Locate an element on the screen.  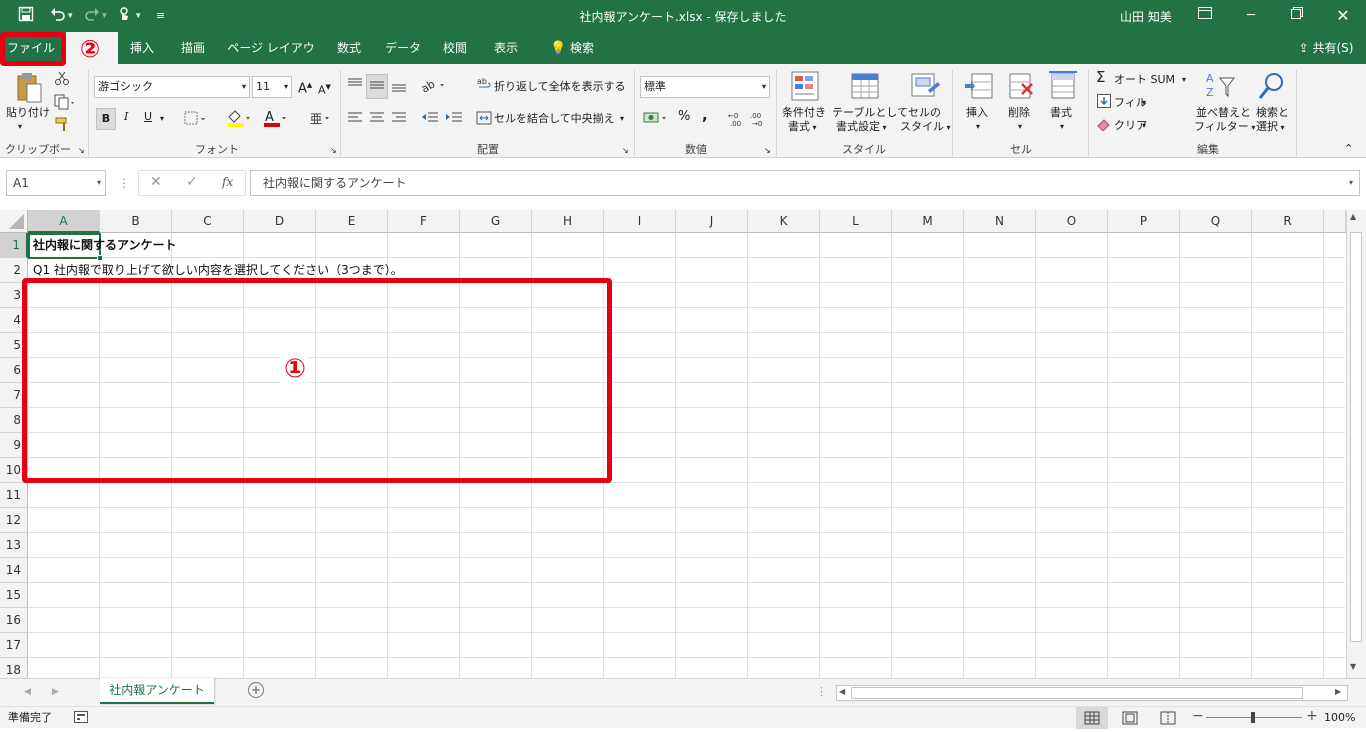
number-format-select: 標準 ▾ is located at coordinates (705, 87).